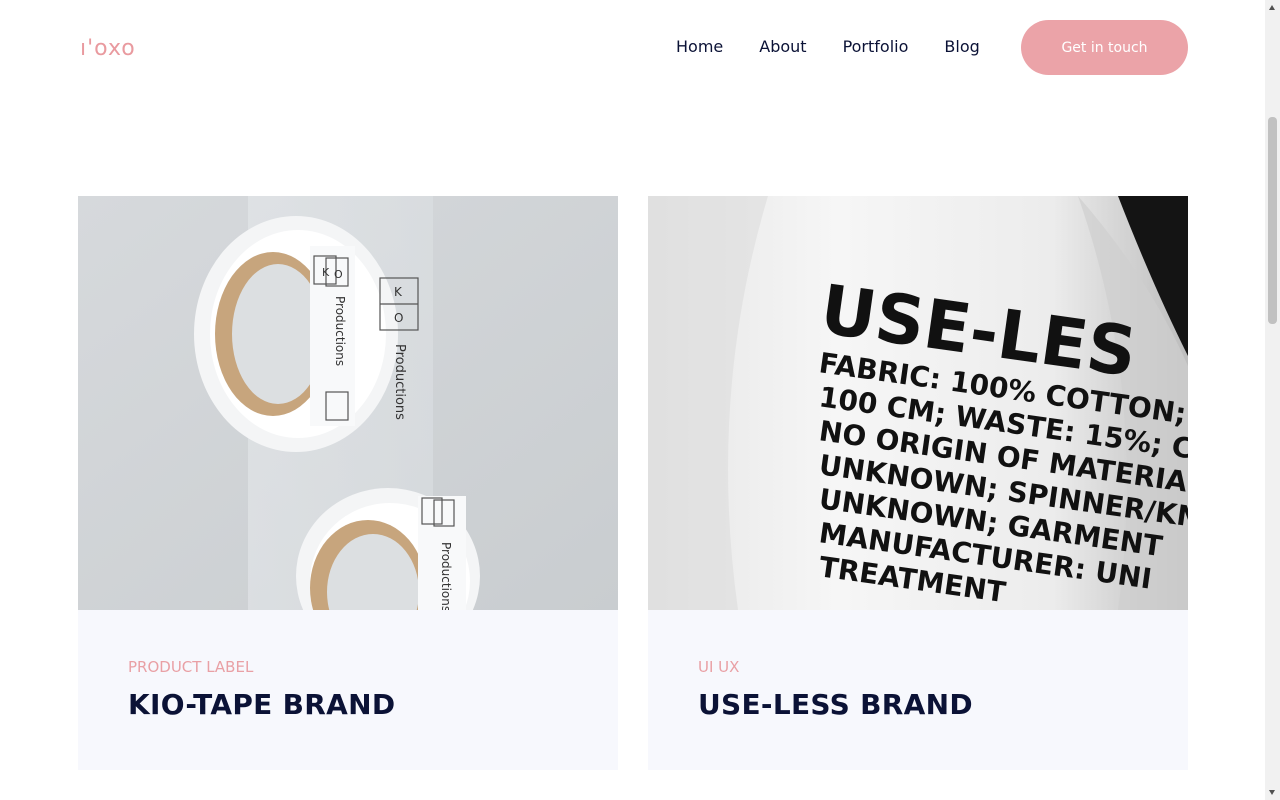 Image resolution: width=1280 pixels, height=800 pixels. Describe the element at coordinates (835, 704) in the screenshot. I see `card-title: USE-LESS BRAND` at that location.